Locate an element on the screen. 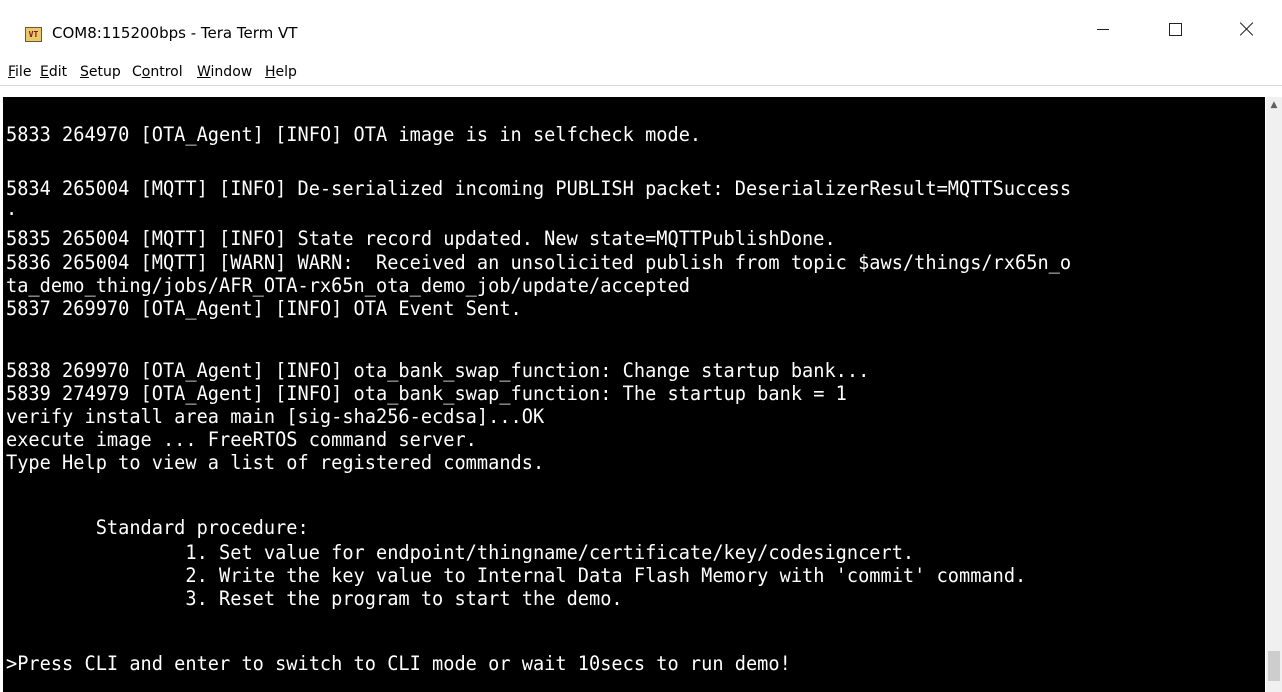 The width and height of the screenshot is (1282, 692). close-button is located at coordinates (1247, 29).